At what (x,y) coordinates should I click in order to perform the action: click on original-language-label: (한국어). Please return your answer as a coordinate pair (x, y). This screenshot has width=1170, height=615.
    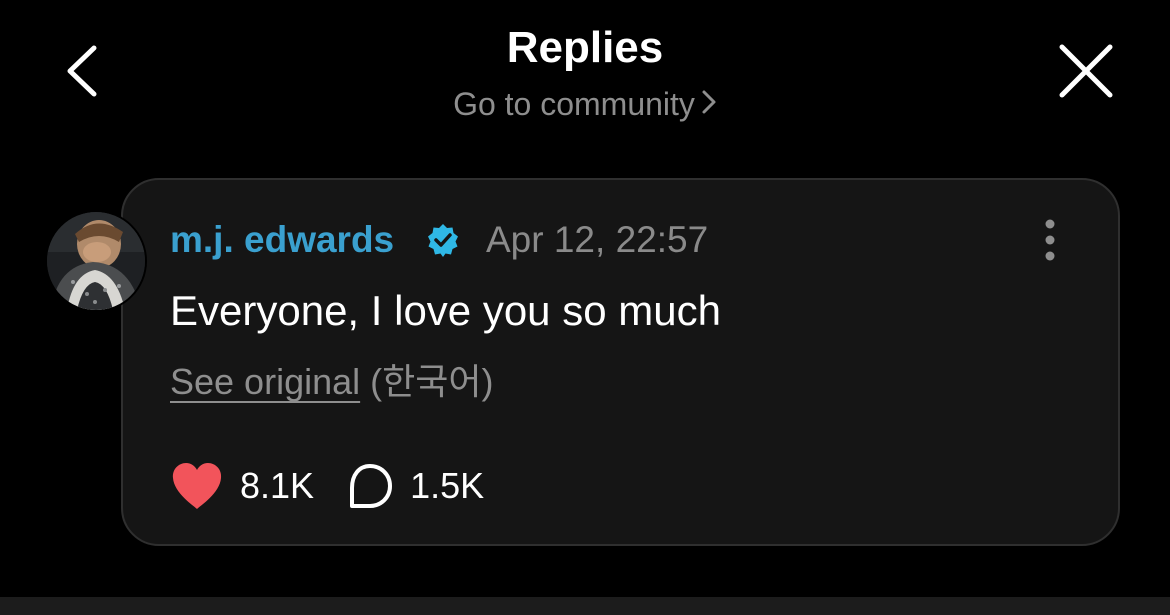
    Looking at the image, I should click on (432, 381).